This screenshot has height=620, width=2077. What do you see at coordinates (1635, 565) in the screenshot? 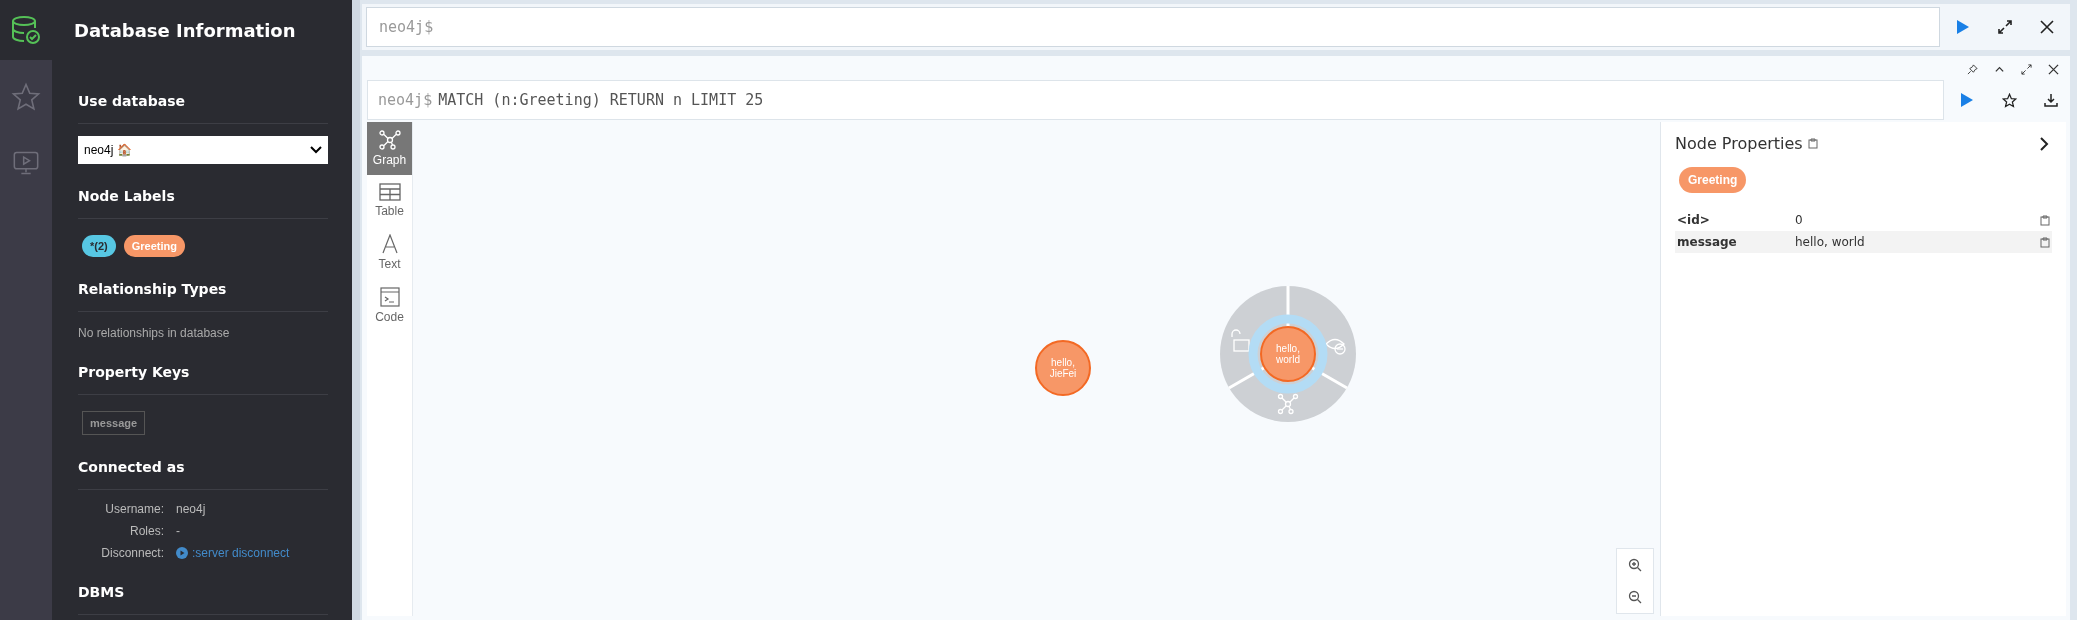
I see `zoom-in-icon` at bounding box center [1635, 565].